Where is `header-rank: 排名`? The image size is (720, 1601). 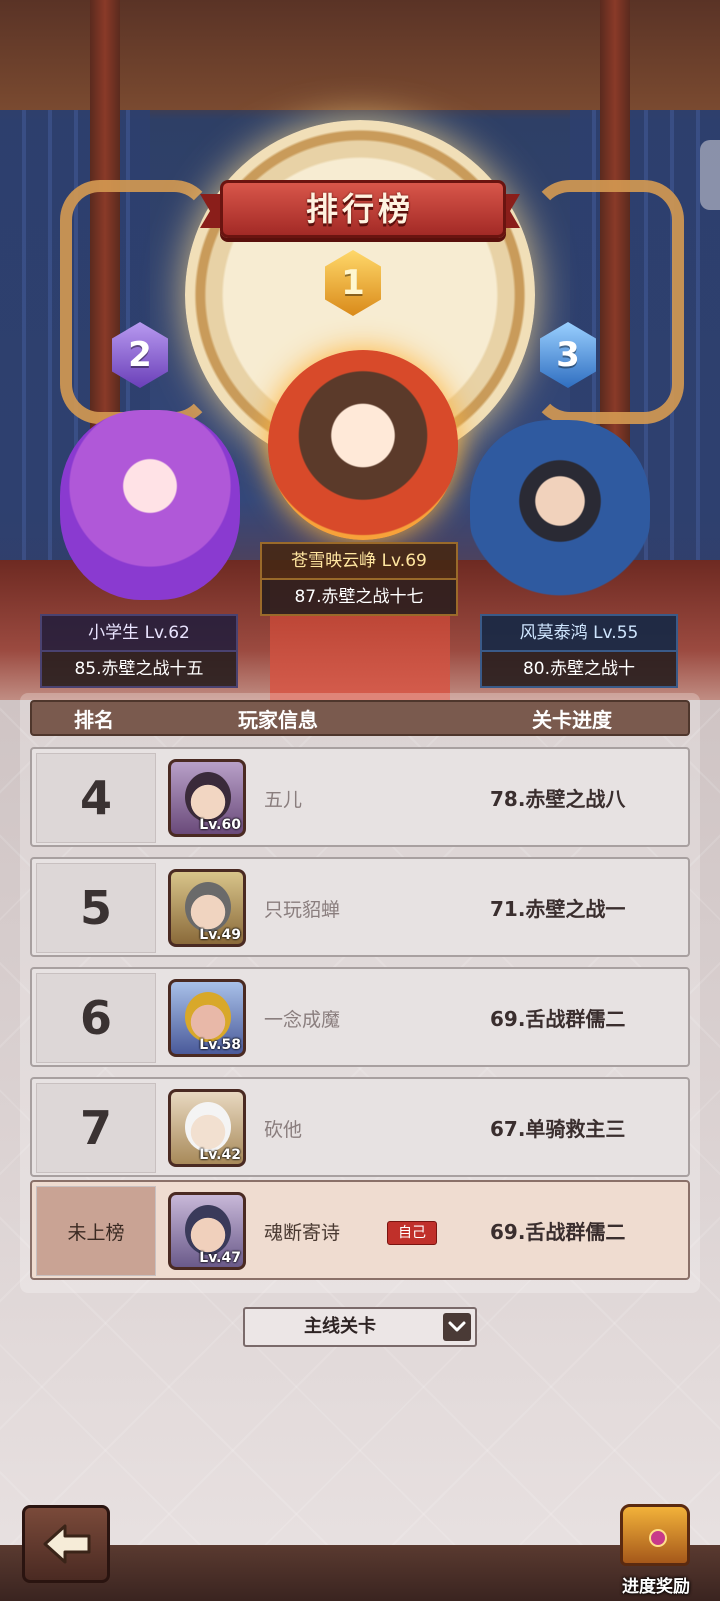
header-rank: 排名 is located at coordinates (94, 719).